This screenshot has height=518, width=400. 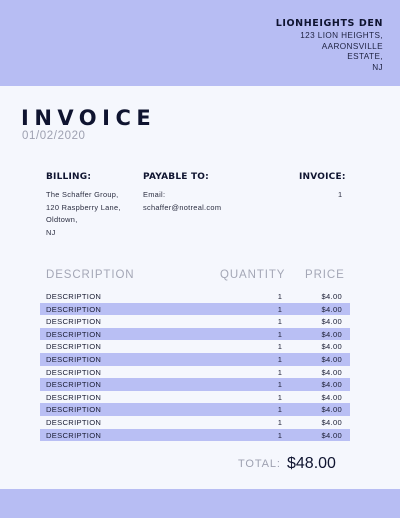 I want to click on billing-heading: BILLING:, so click(x=69, y=177).